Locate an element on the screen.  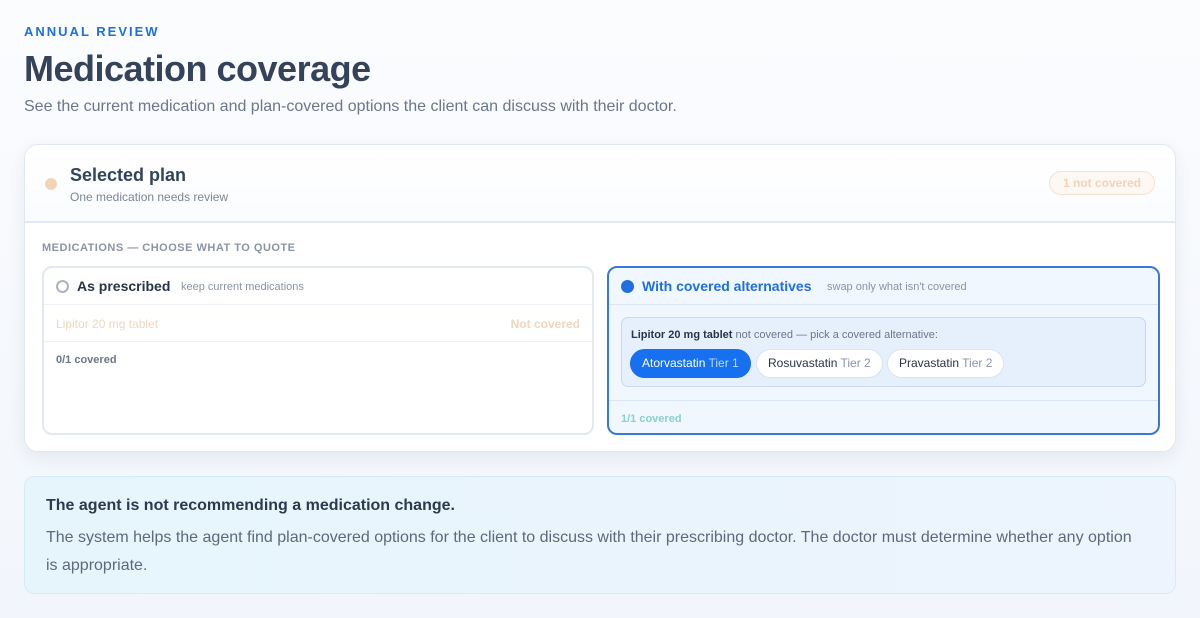
alternative-pill-pravastatin: Pravastatin Tier 2 is located at coordinates (946, 363).